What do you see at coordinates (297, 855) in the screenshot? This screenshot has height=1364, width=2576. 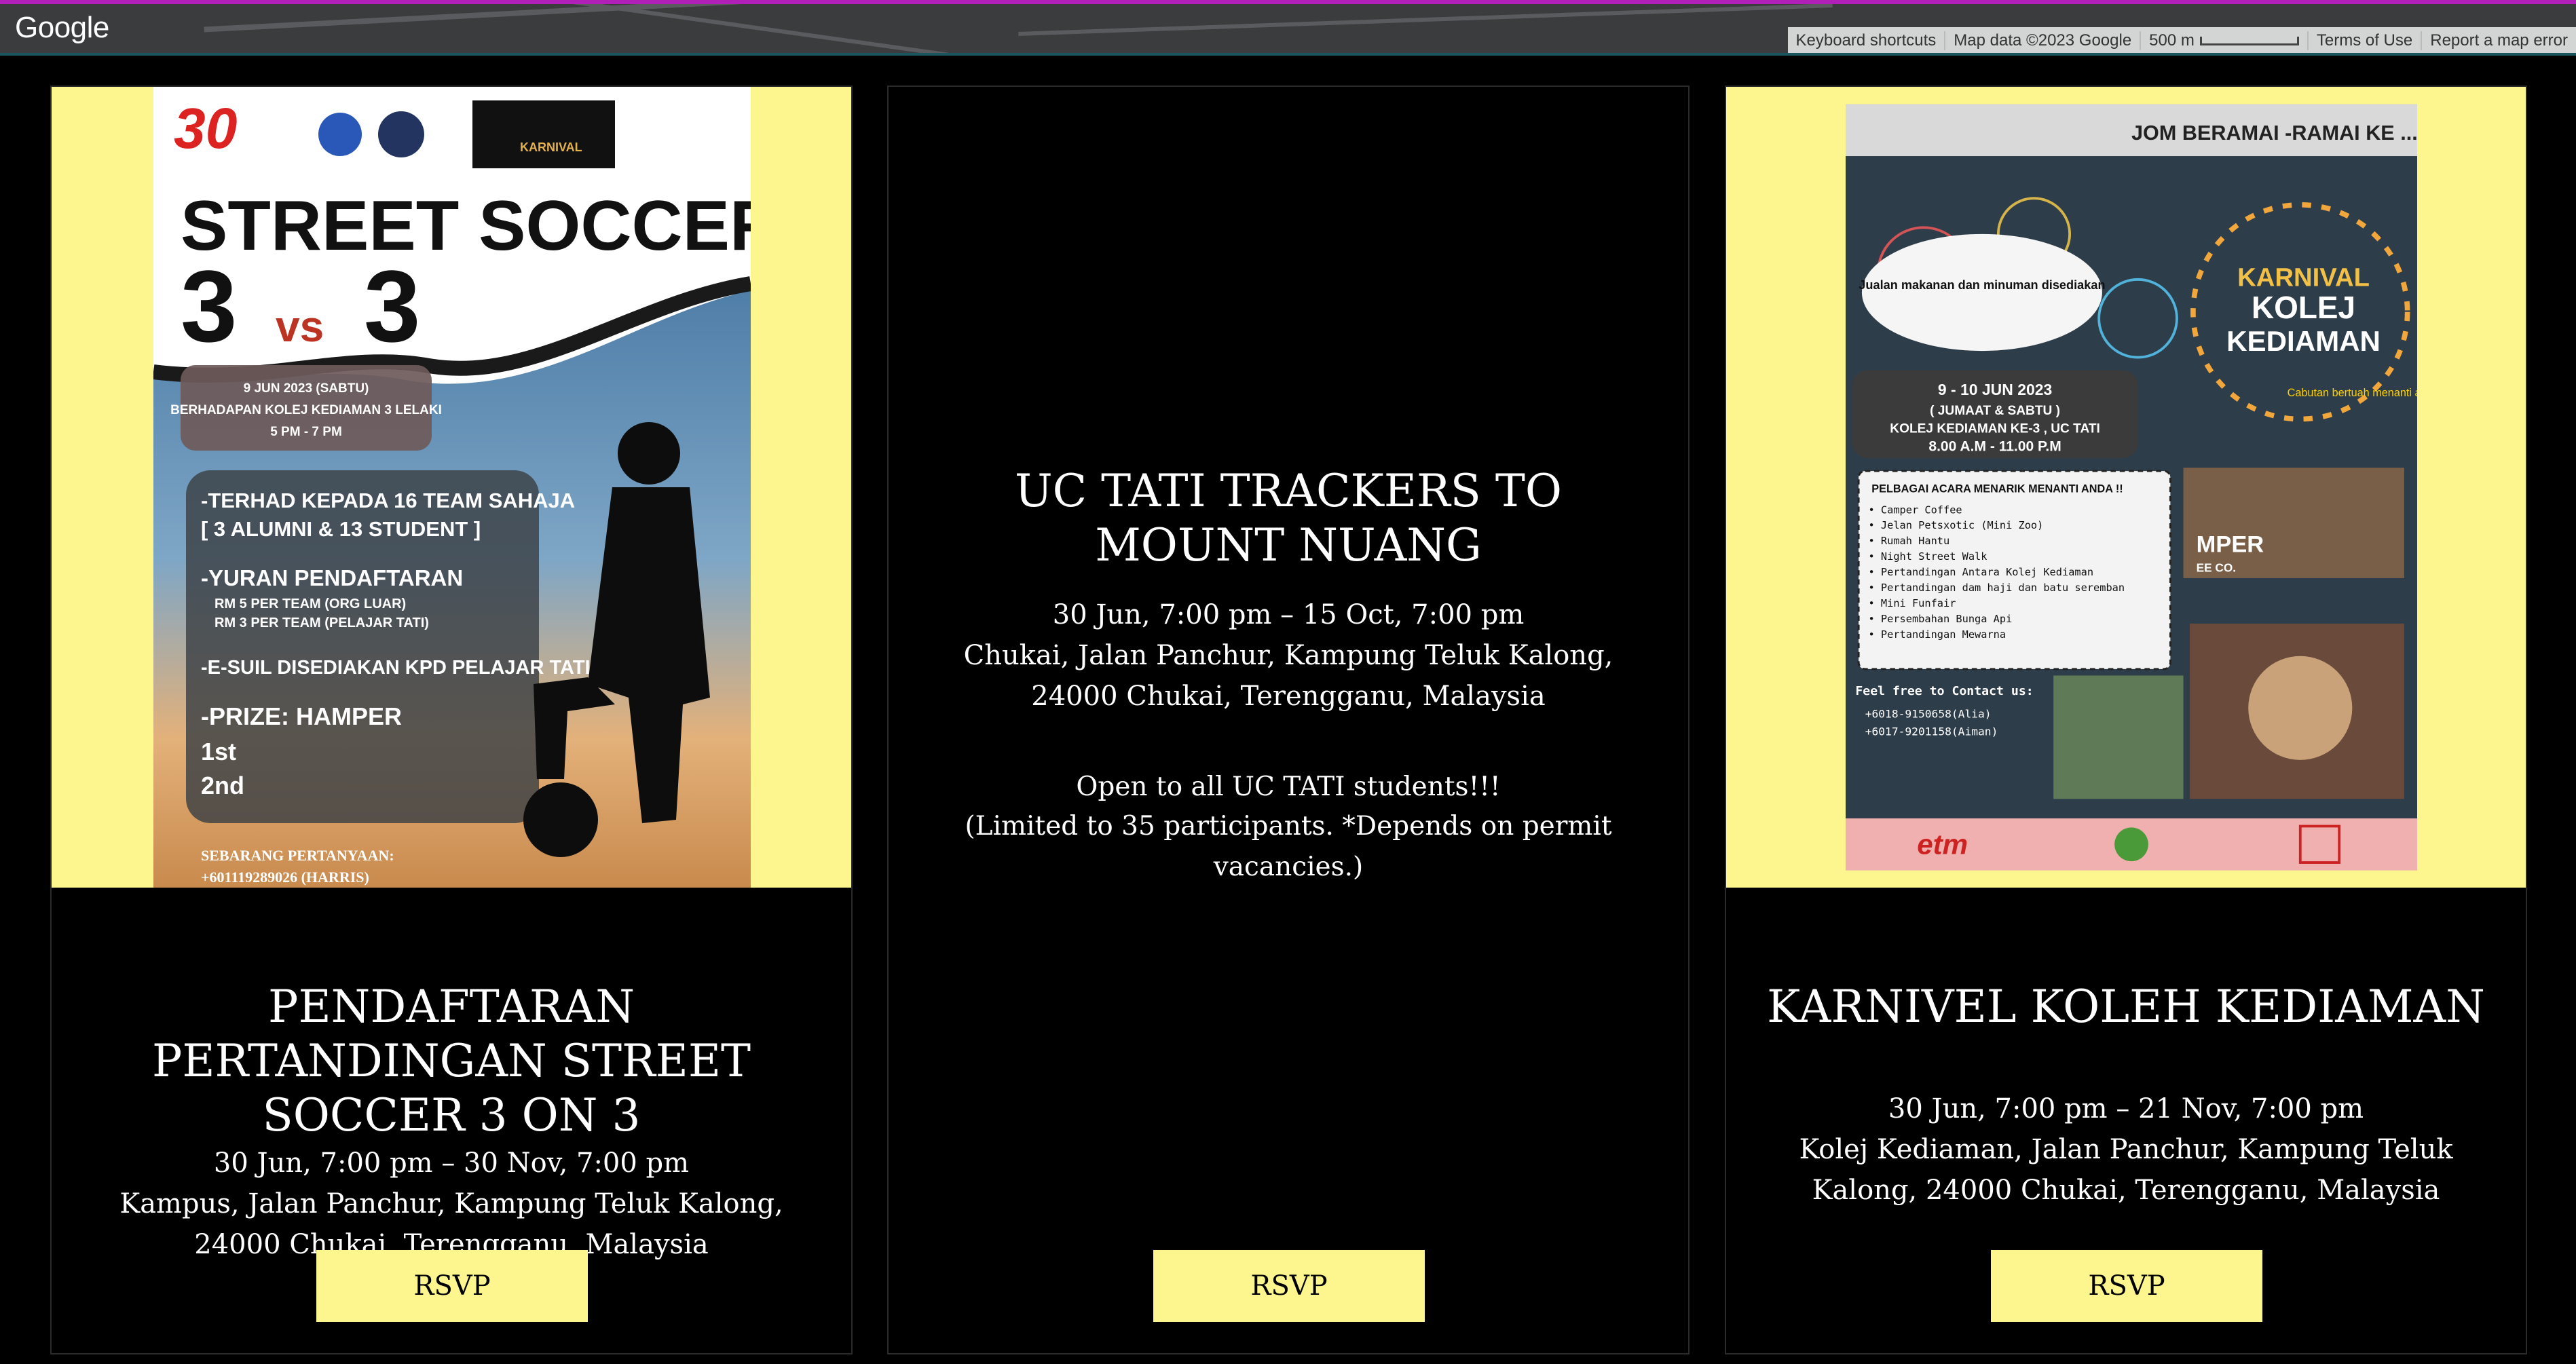 I see `svg-text: SEBARANG PERTANYAAN:` at bounding box center [297, 855].